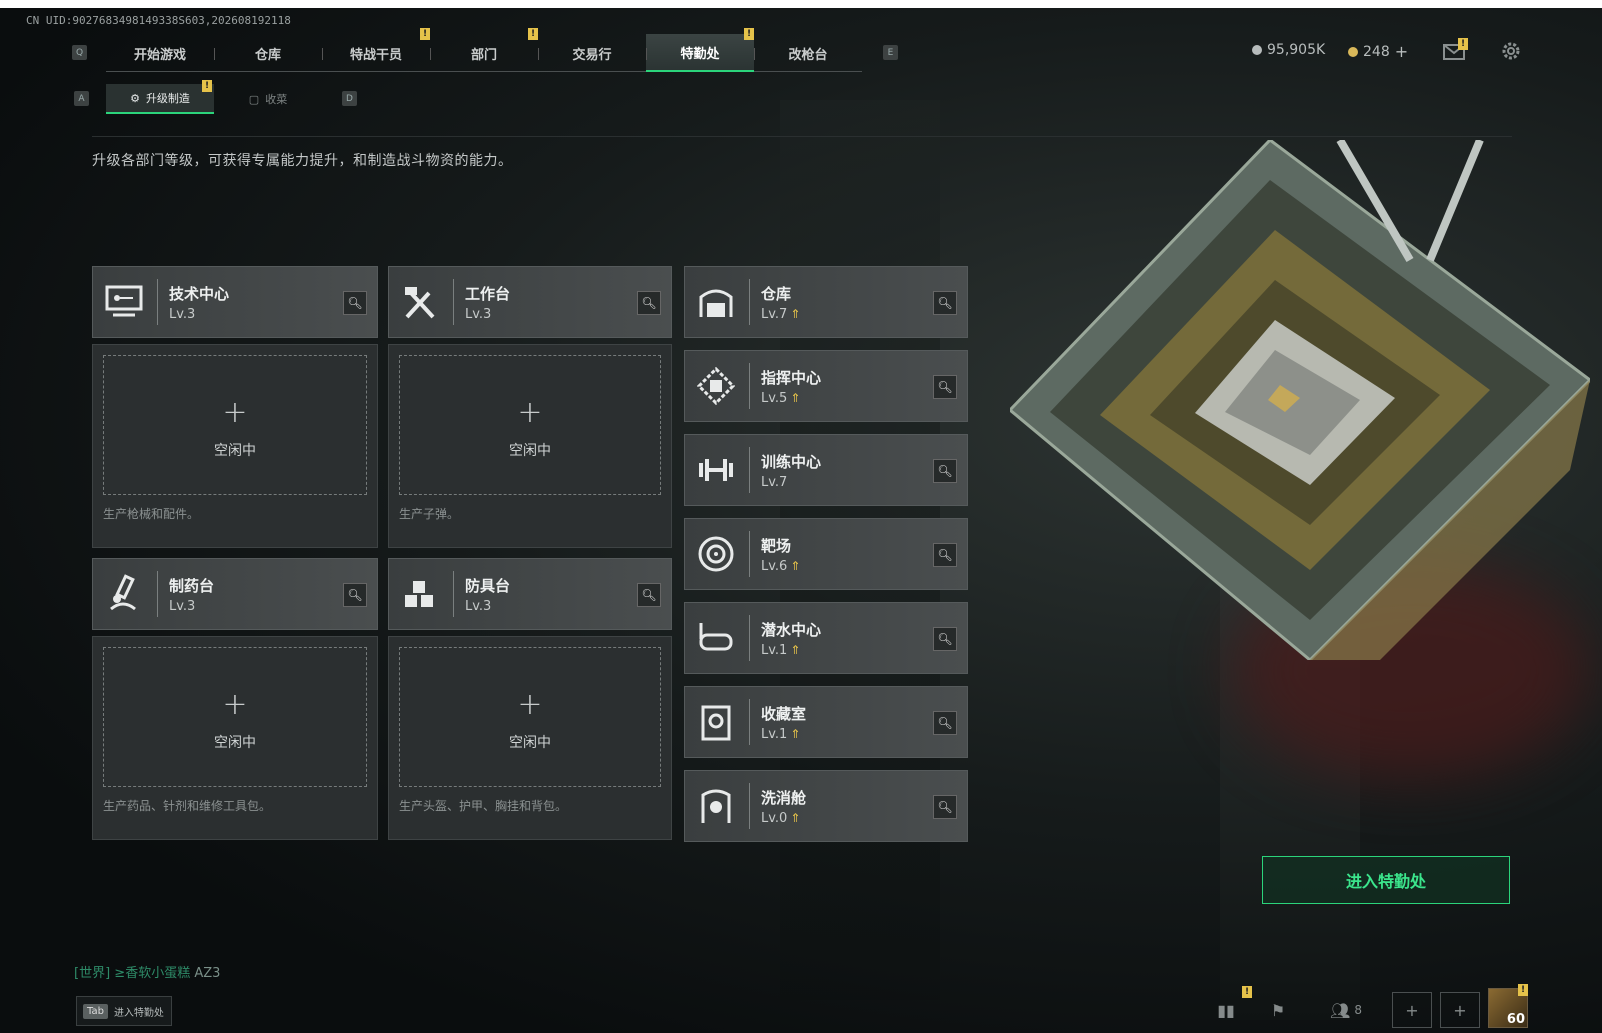 The width and height of the screenshot is (1602, 1033). What do you see at coordinates (1346, 1010) in the screenshot?
I see `friends-button: 👥︎ 8` at bounding box center [1346, 1010].